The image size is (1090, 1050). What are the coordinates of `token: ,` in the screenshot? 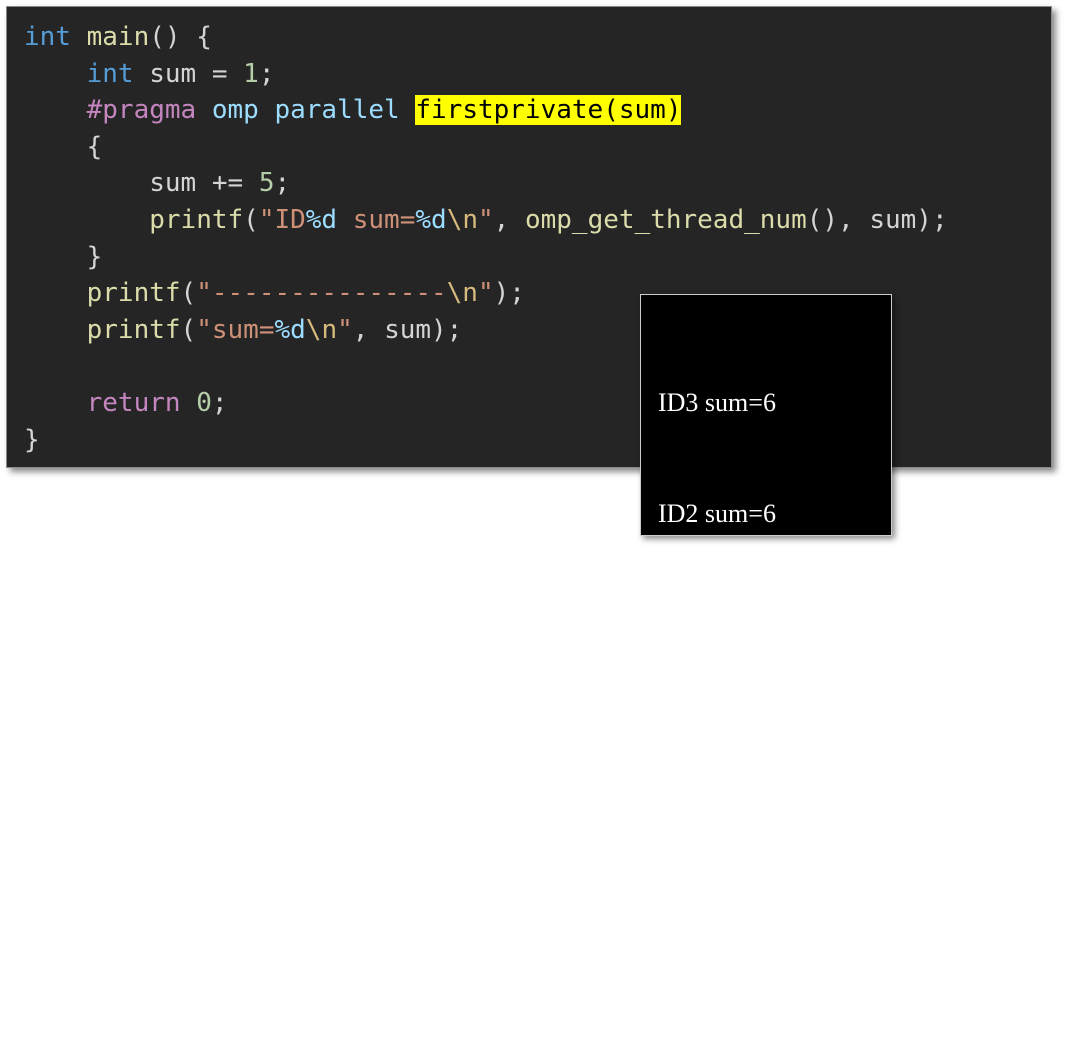 It's located at (509, 219).